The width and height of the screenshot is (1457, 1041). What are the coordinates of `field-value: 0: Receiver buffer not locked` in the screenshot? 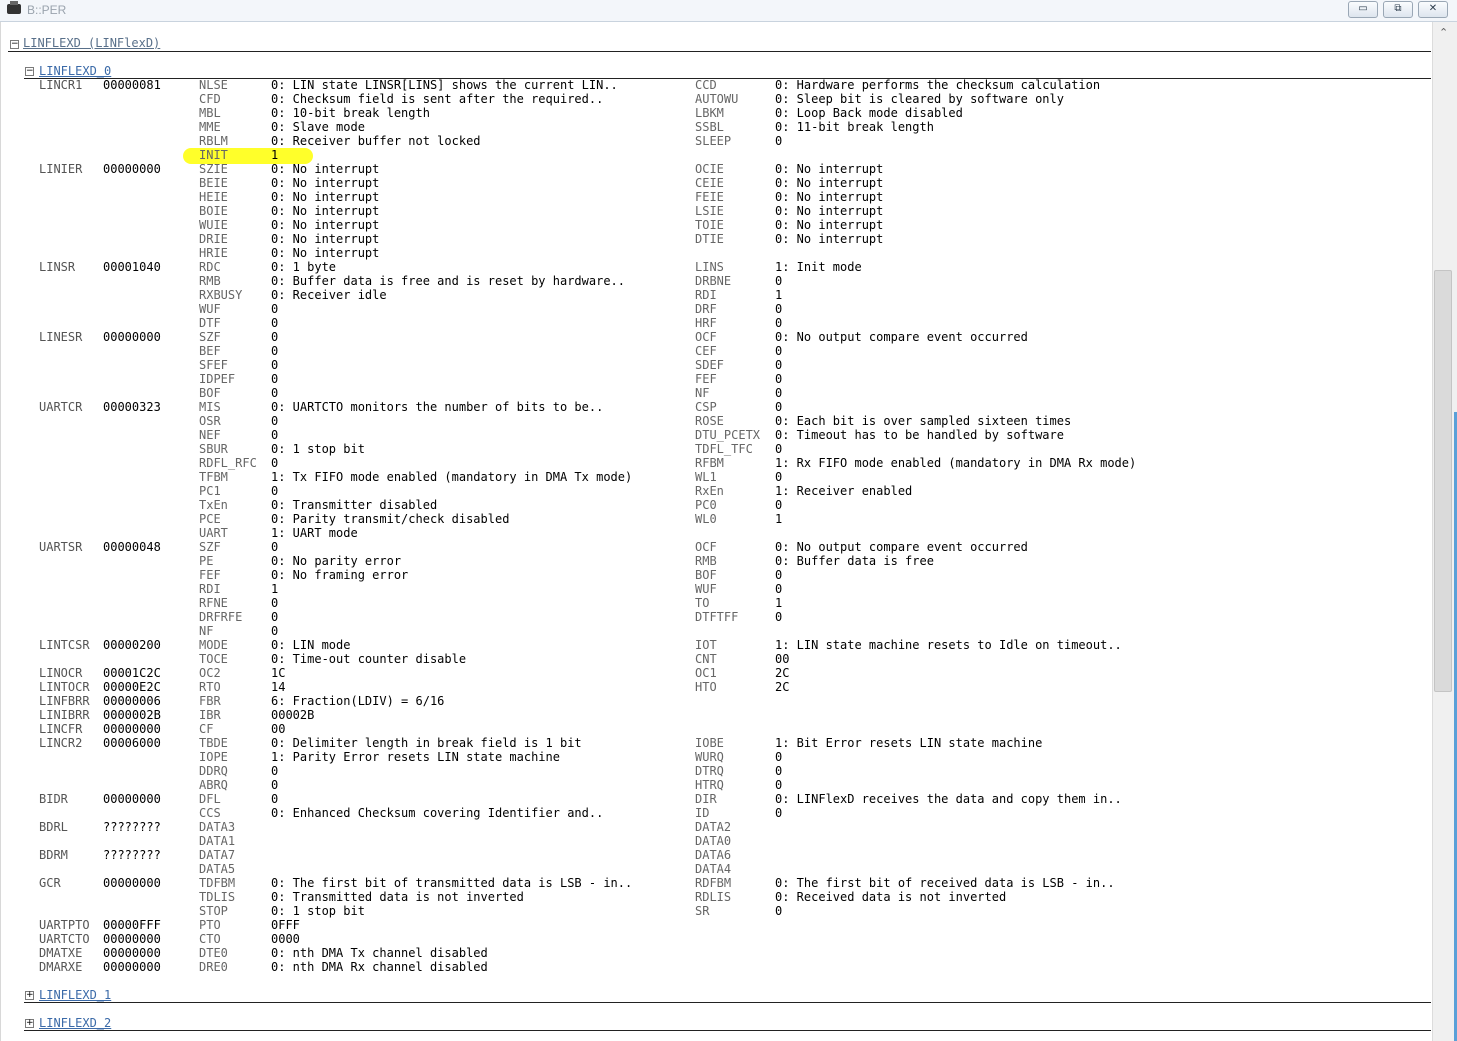 It's located at (376, 141).